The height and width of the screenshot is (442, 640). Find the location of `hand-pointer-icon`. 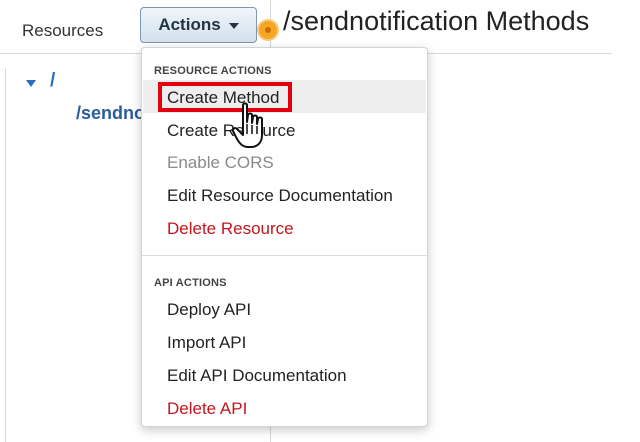

hand-pointer-icon is located at coordinates (247, 125).